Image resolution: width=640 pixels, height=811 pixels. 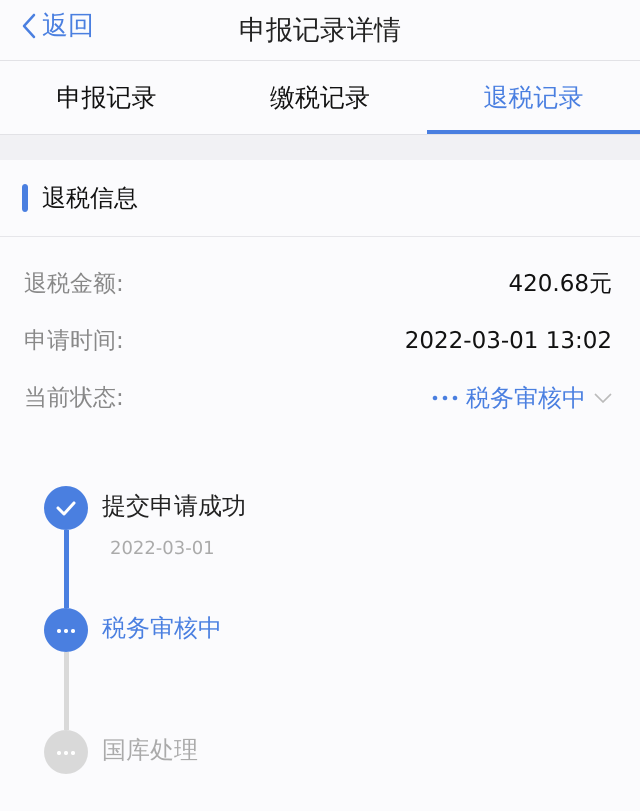 I want to click on field-label: 申请时间:, so click(x=74, y=341).